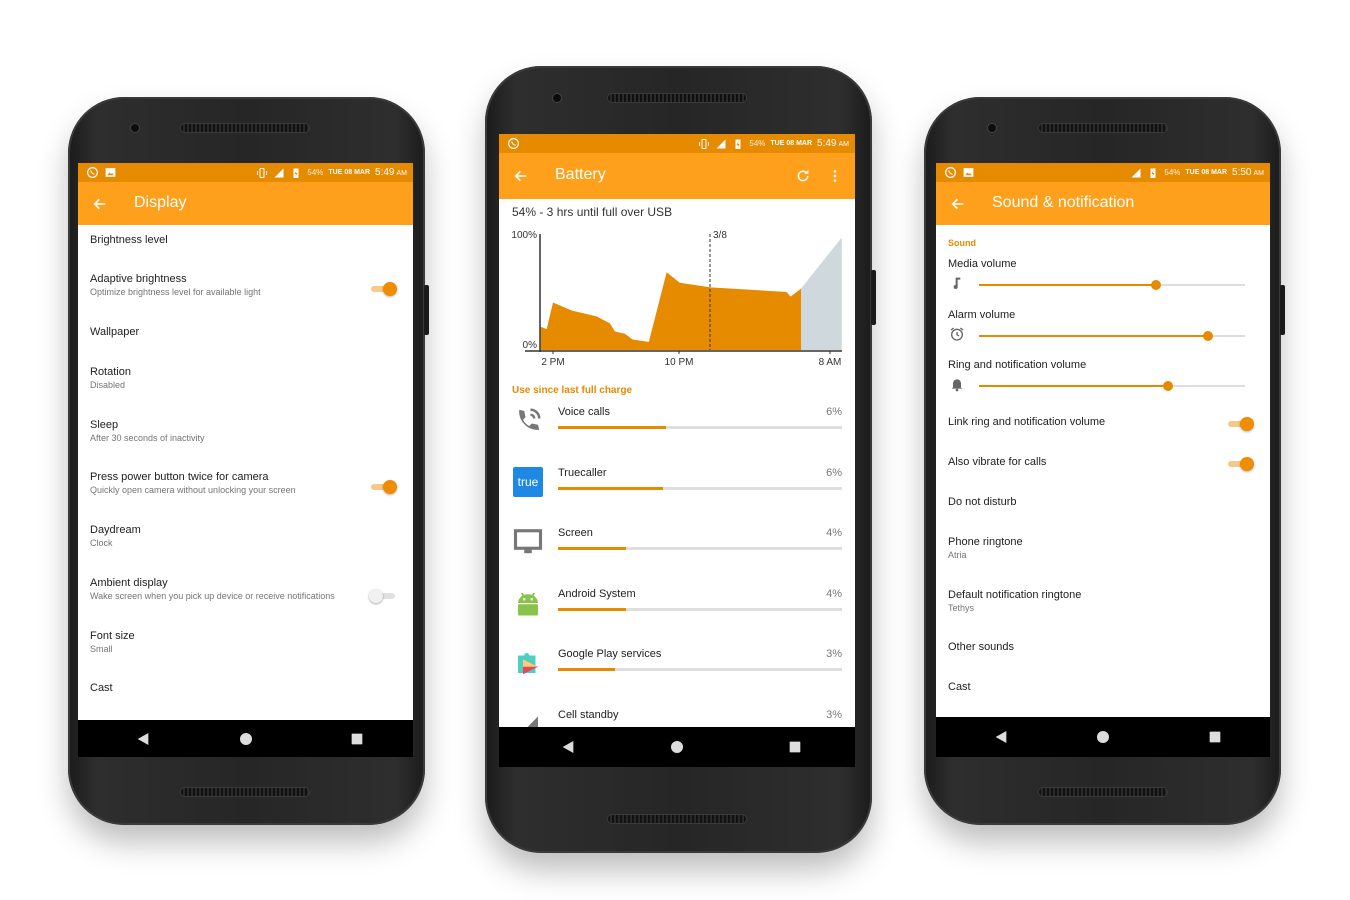 The width and height of the screenshot is (1350, 900). What do you see at coordinates (530, 345) in the screenshot?
I see `y-label-min: 0%` at bounding box center [530, 345].